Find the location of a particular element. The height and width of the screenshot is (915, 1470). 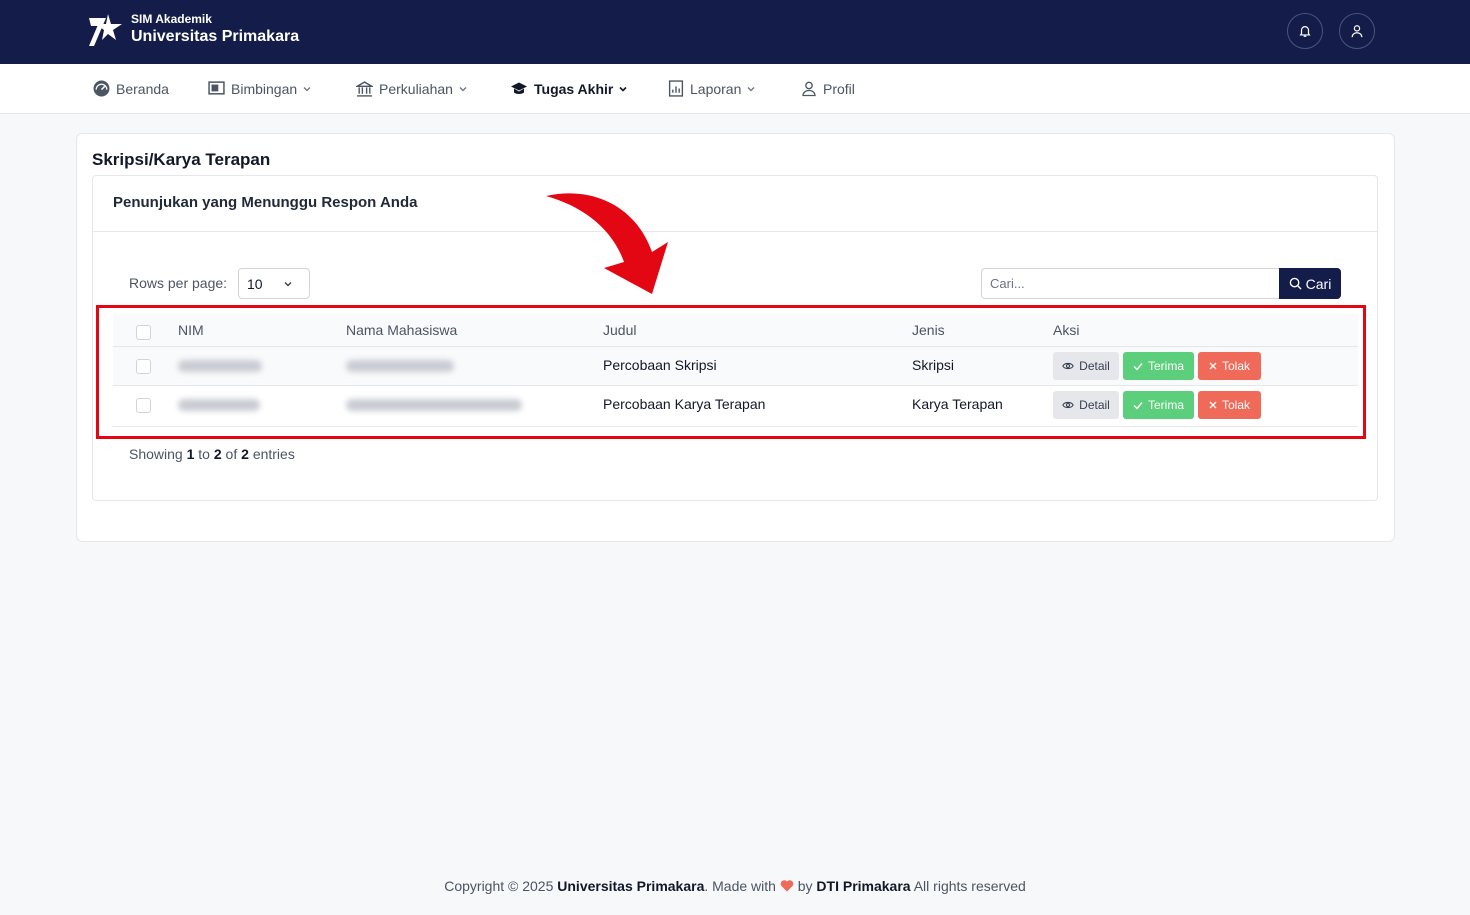

showing-entries: Showing 1 to 2 of 2 entries is located at coordinates (212, 454).